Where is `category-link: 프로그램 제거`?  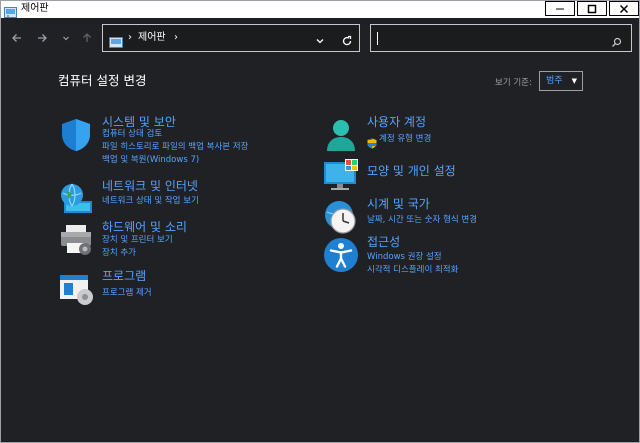 category-link: 프로그램 제거 is located at coordinates (127, 293).